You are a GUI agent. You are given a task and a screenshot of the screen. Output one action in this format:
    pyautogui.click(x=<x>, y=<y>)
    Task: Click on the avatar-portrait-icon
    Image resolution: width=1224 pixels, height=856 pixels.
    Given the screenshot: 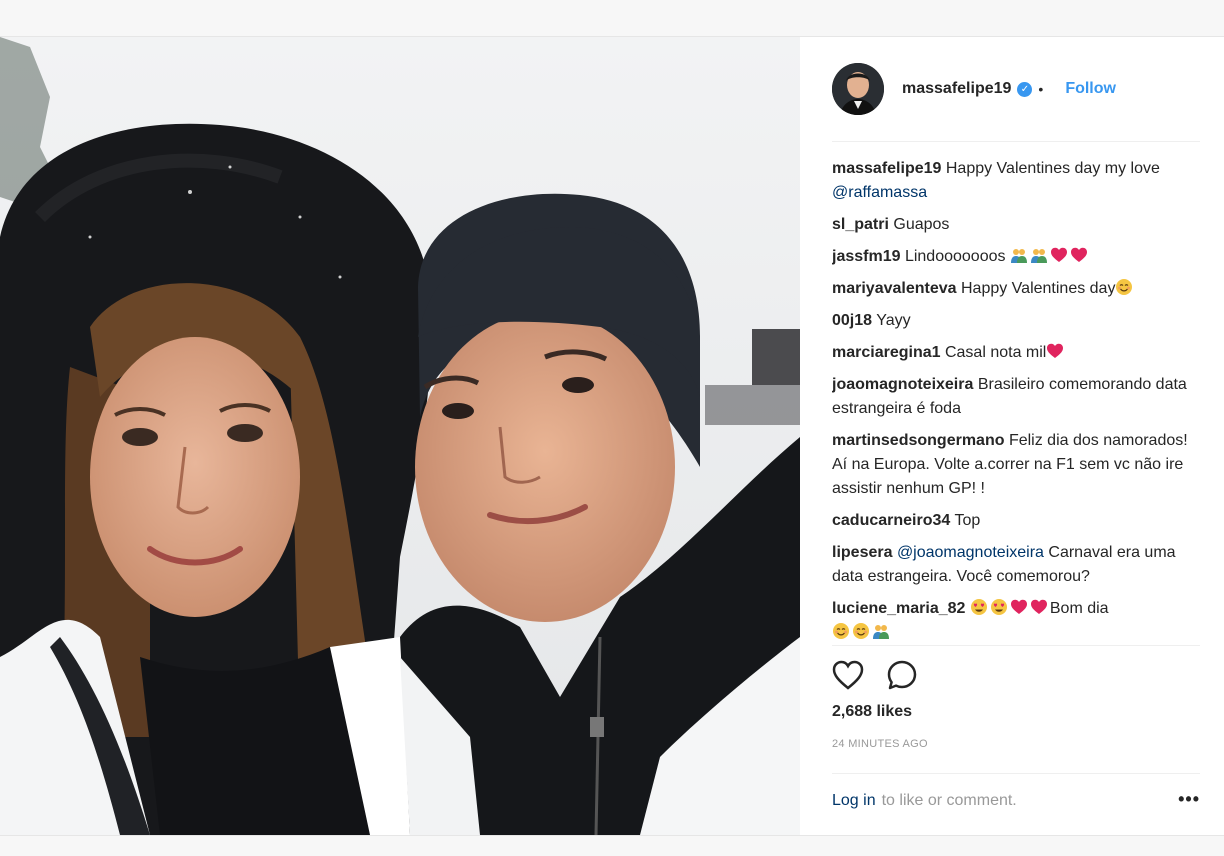 What is the action you would take?
    pyautogui.click(x=858, y=89)
    